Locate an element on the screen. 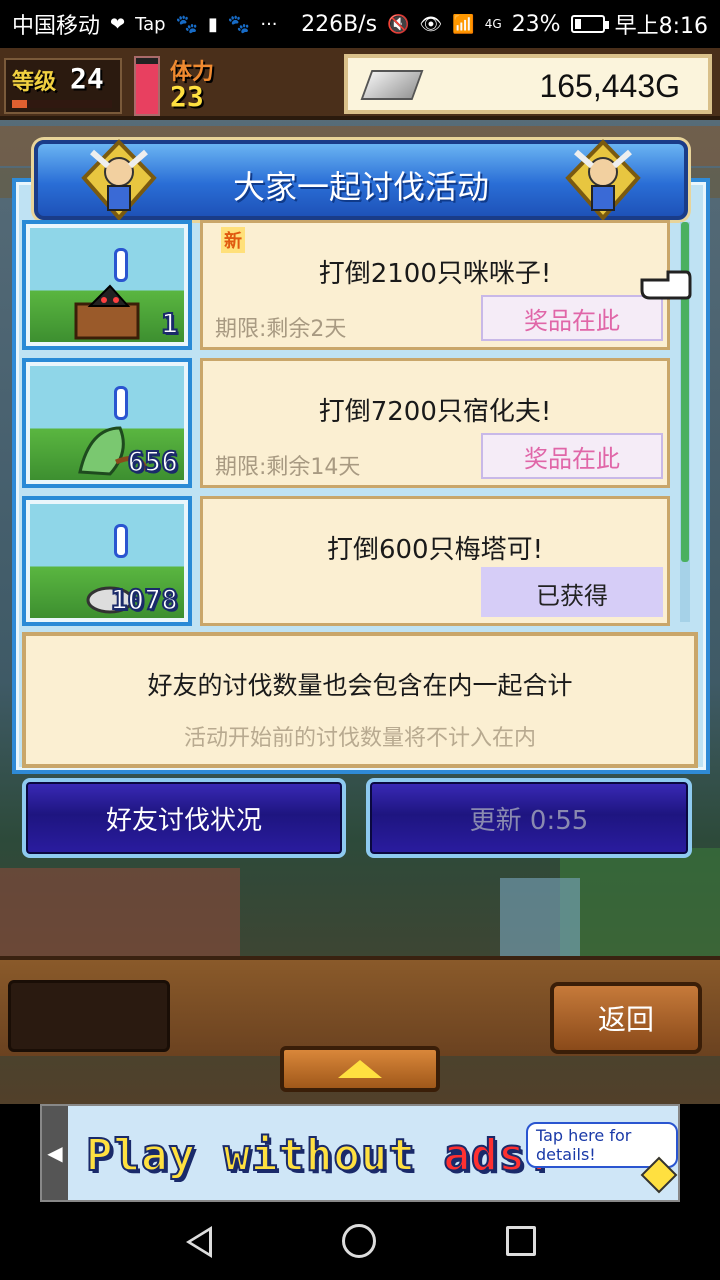 This screenshot has width=720, height=1280. carrier-label: 中国移动 is located at coordinates (56, 26).